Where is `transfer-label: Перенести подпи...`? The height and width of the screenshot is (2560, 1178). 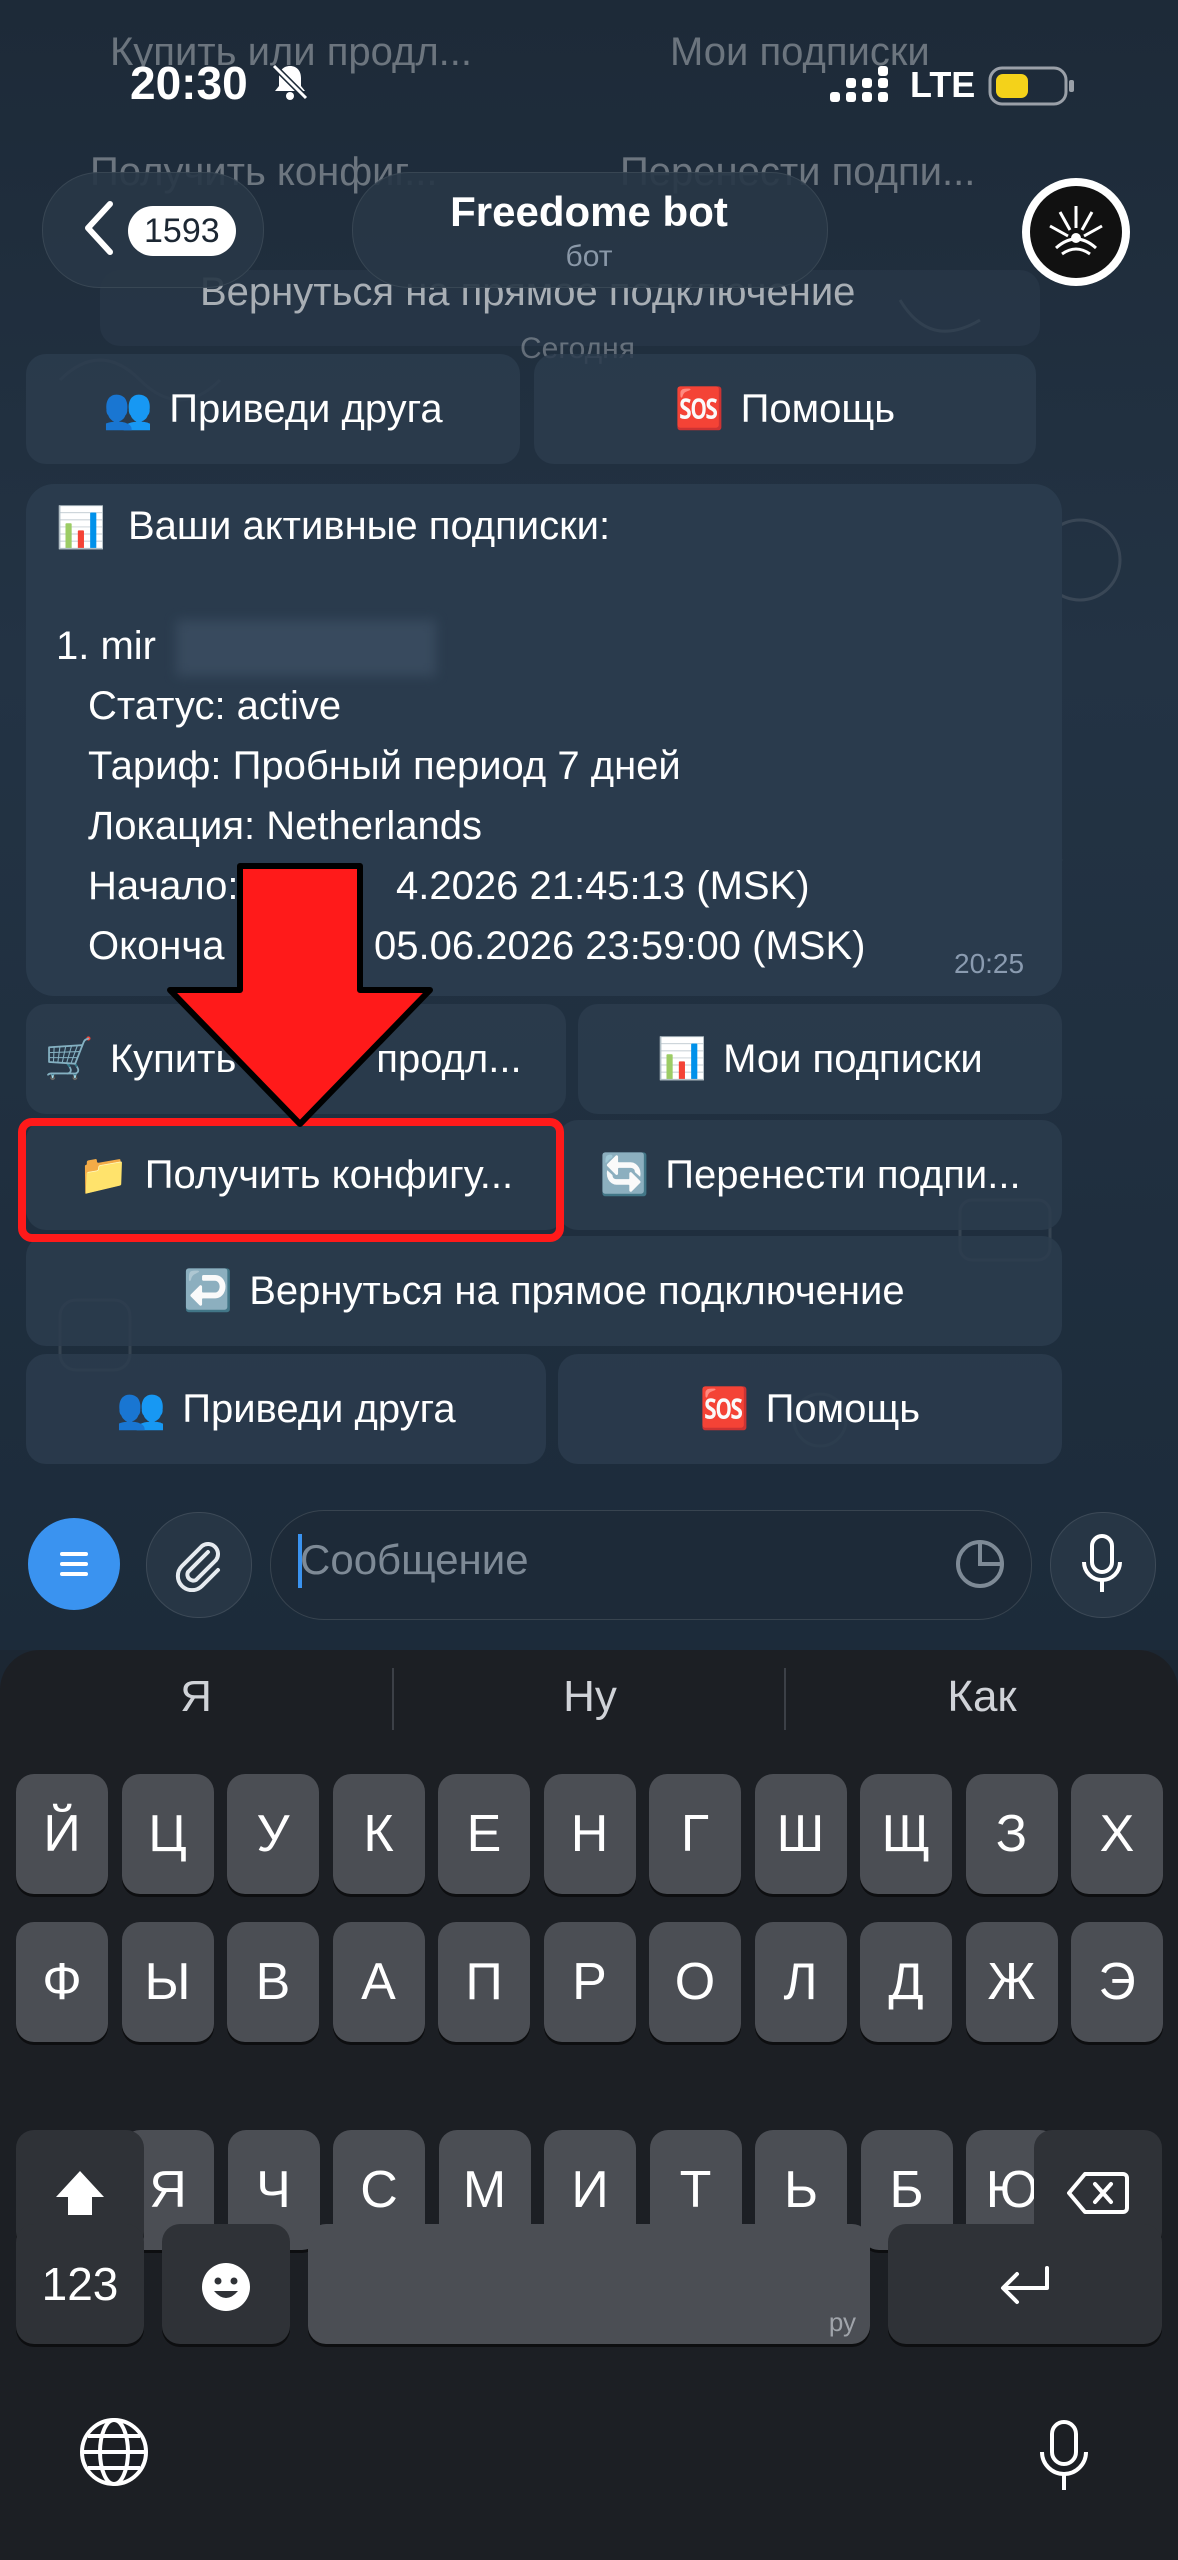 transfer-label: Перенести подпи... is located at coordinates (843, 1175).